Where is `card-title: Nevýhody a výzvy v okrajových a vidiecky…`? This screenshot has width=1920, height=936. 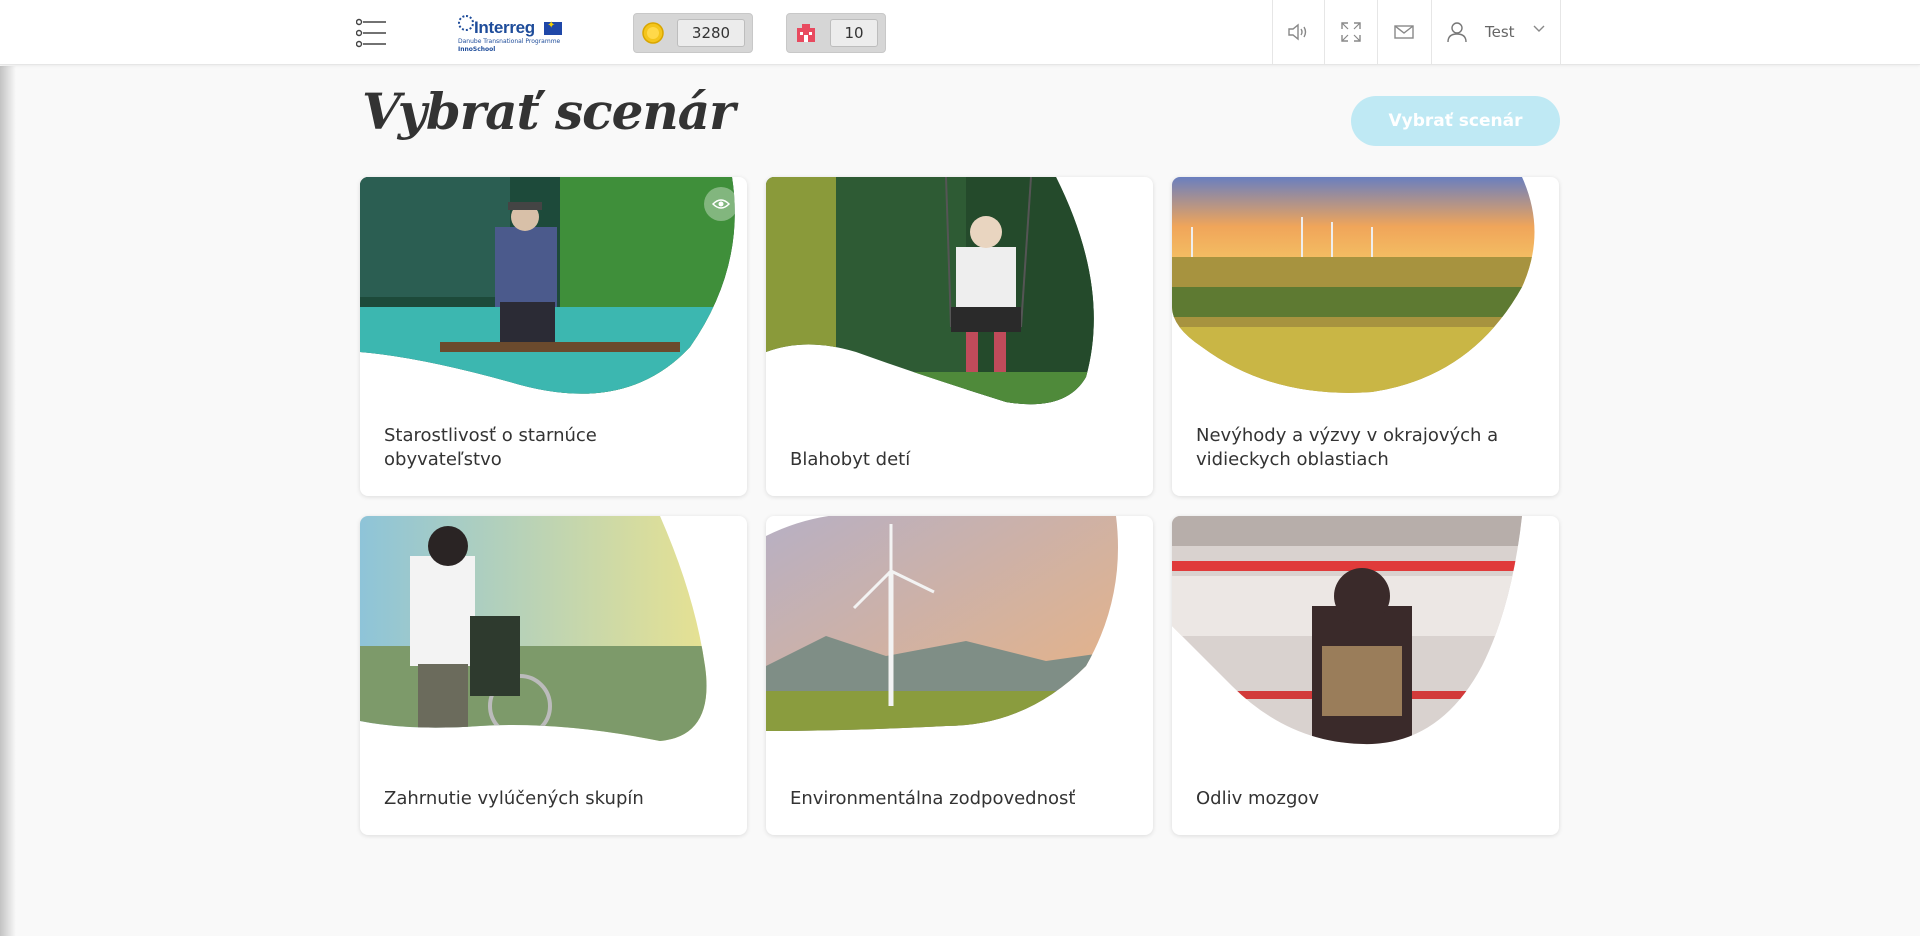
card-title: Nevýhody a výzvy v okrajových a vidiecky… is located at coordinates (1347, 447).